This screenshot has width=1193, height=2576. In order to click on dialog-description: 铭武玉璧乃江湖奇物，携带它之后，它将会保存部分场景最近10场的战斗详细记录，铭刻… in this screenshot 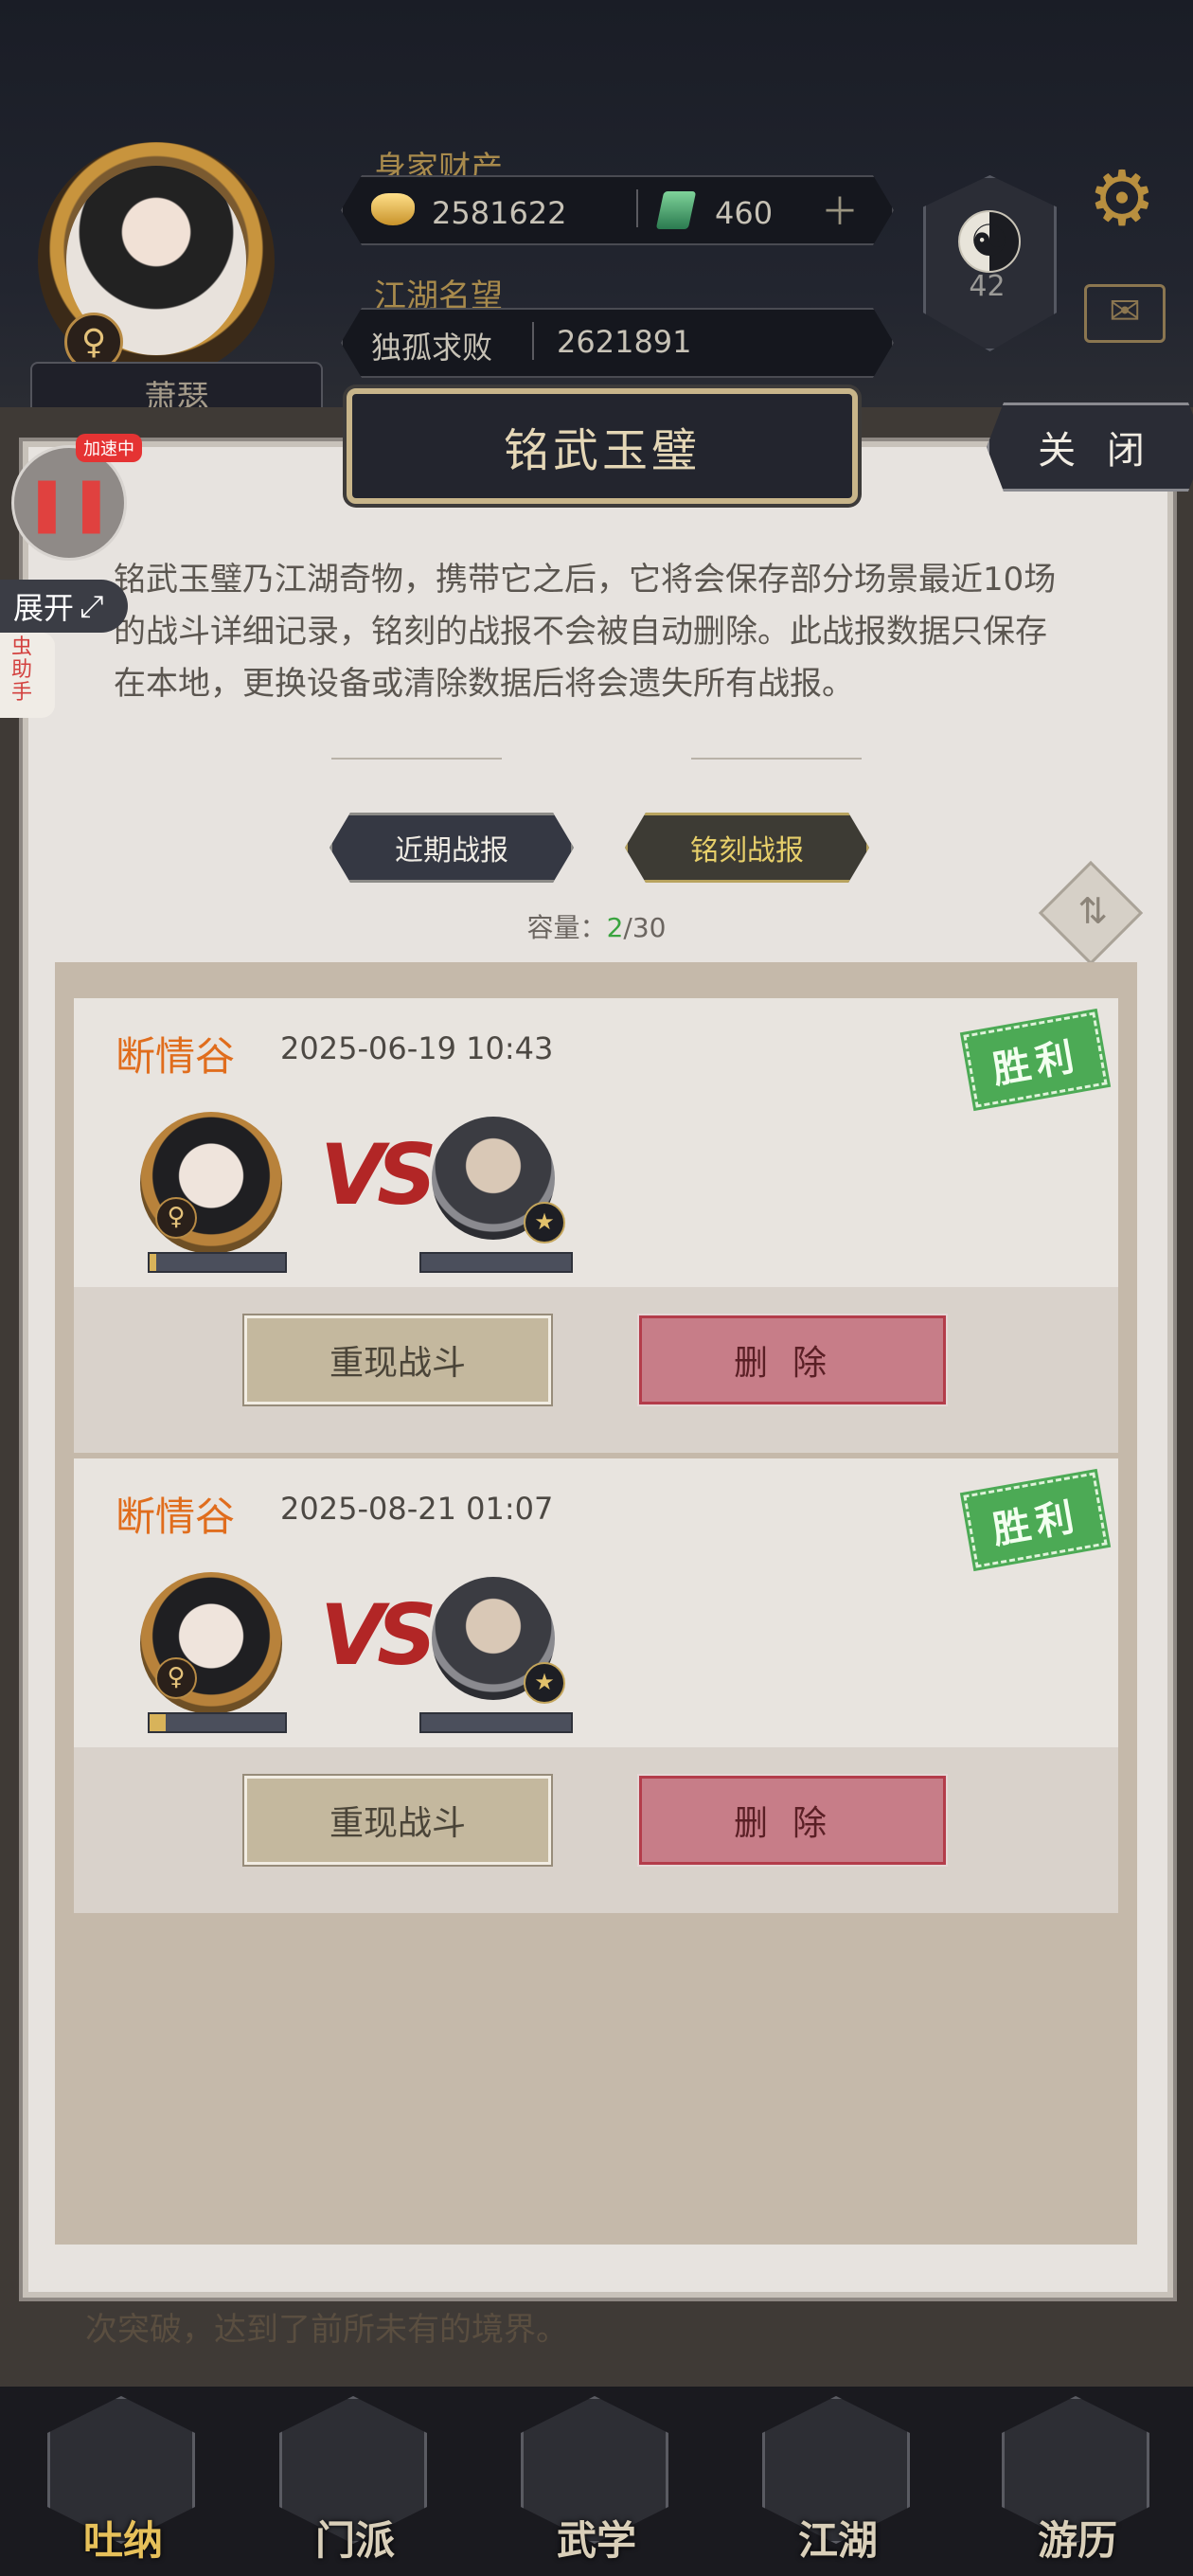, I will do `click(585, 632)`.